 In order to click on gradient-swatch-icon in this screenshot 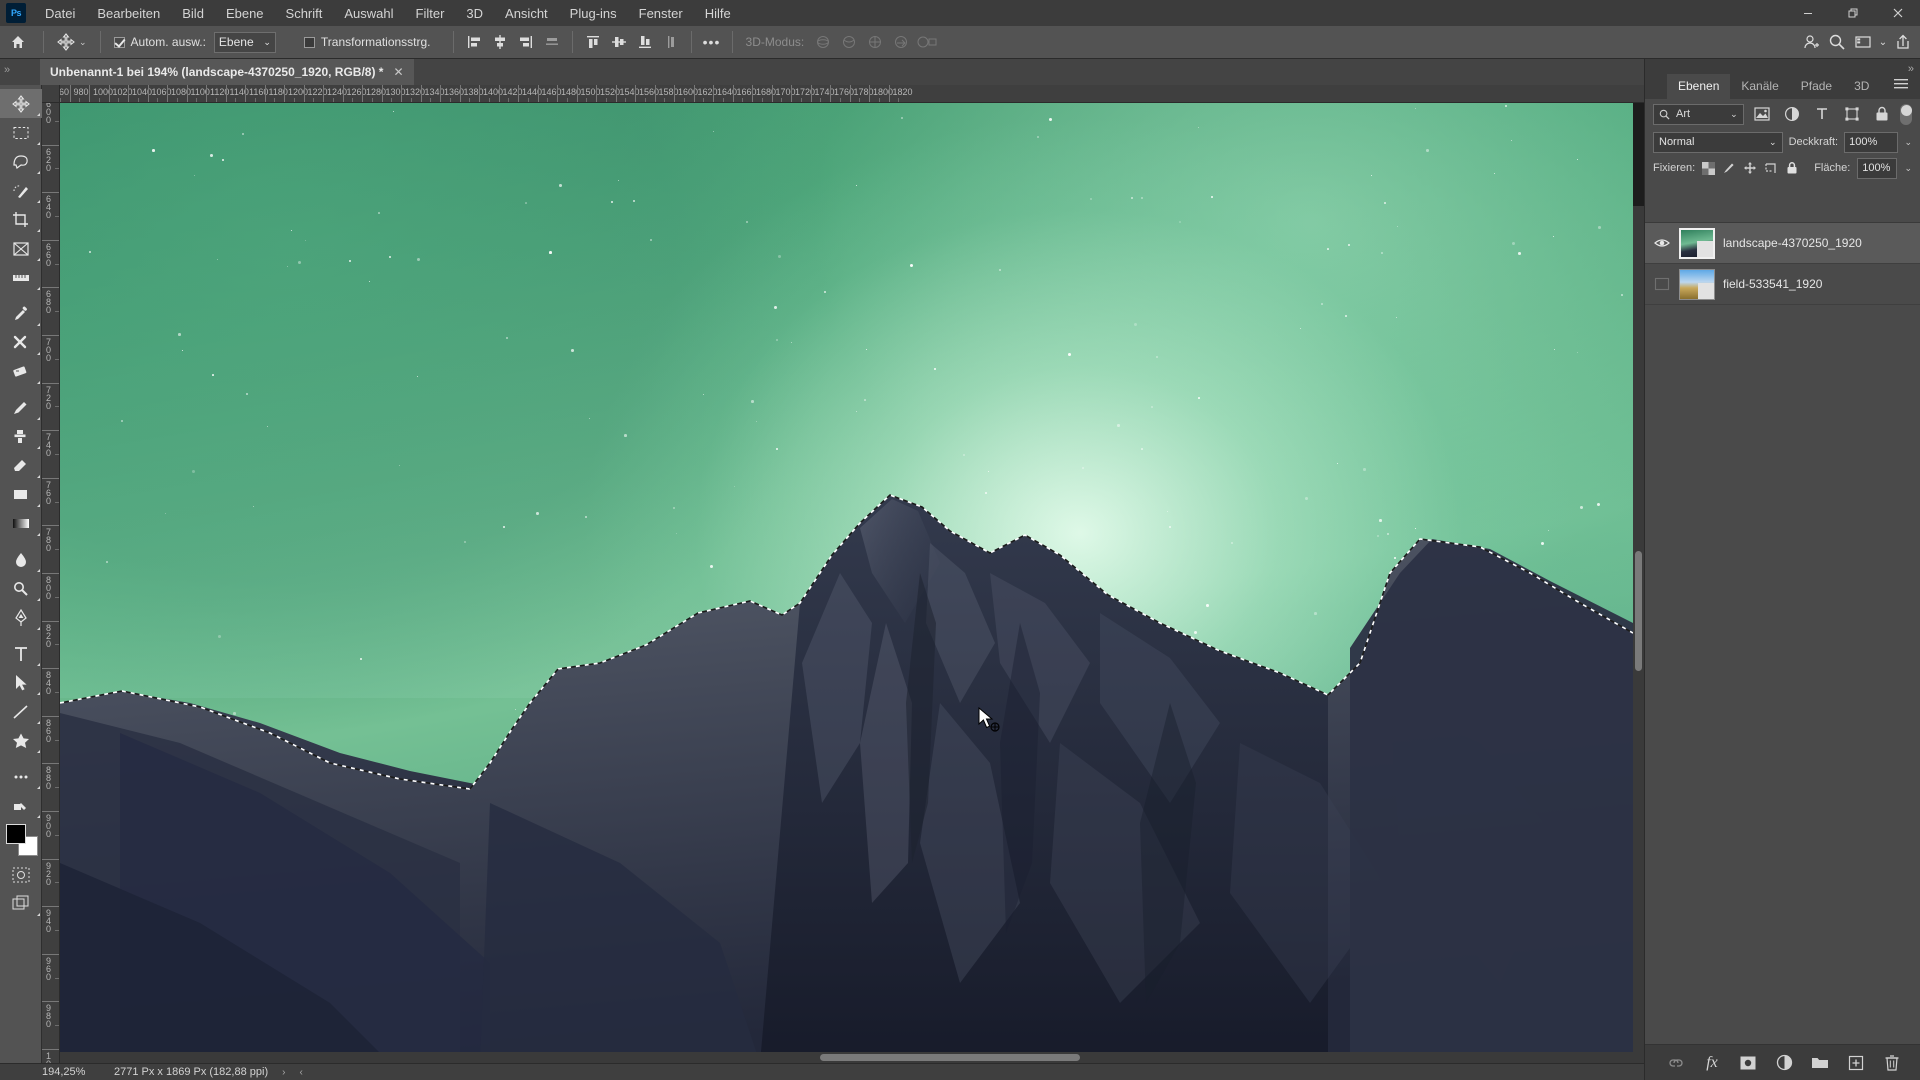, I will do `click(21, 523)`.